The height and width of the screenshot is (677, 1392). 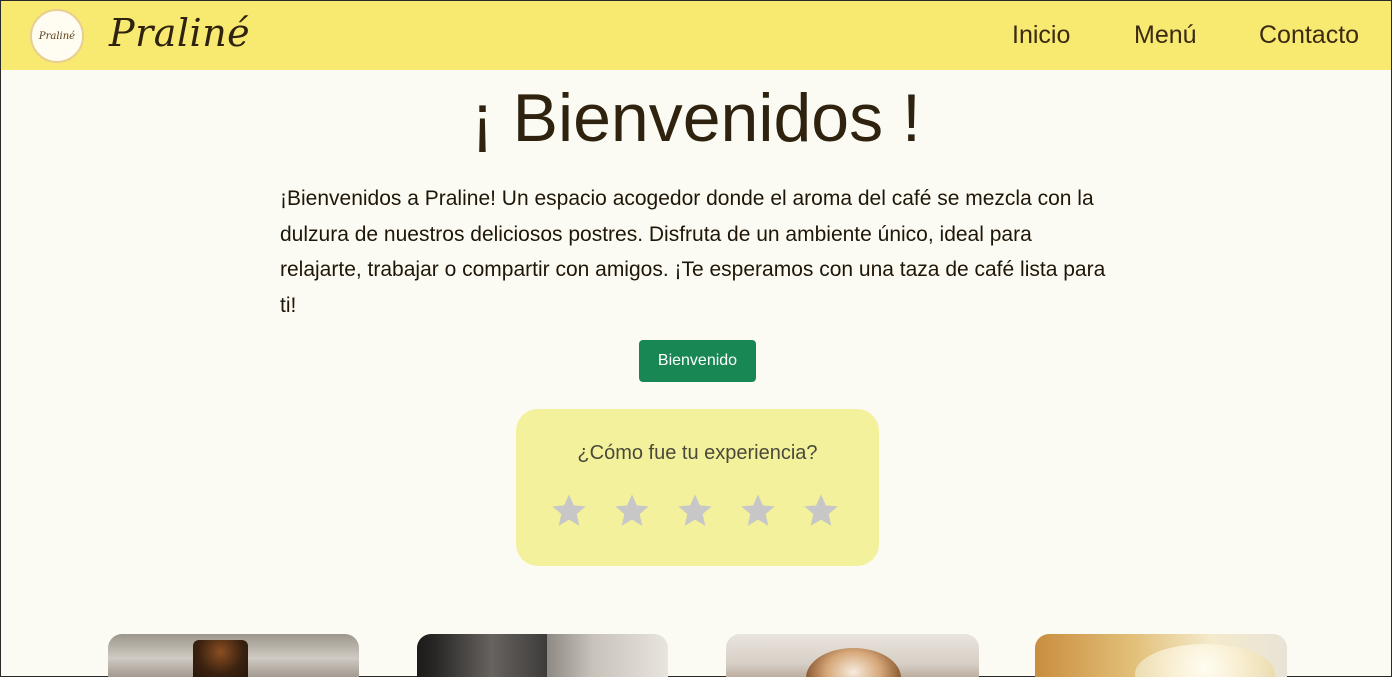 I want to click on product-card-latte-image, so click(x=852, y=655).